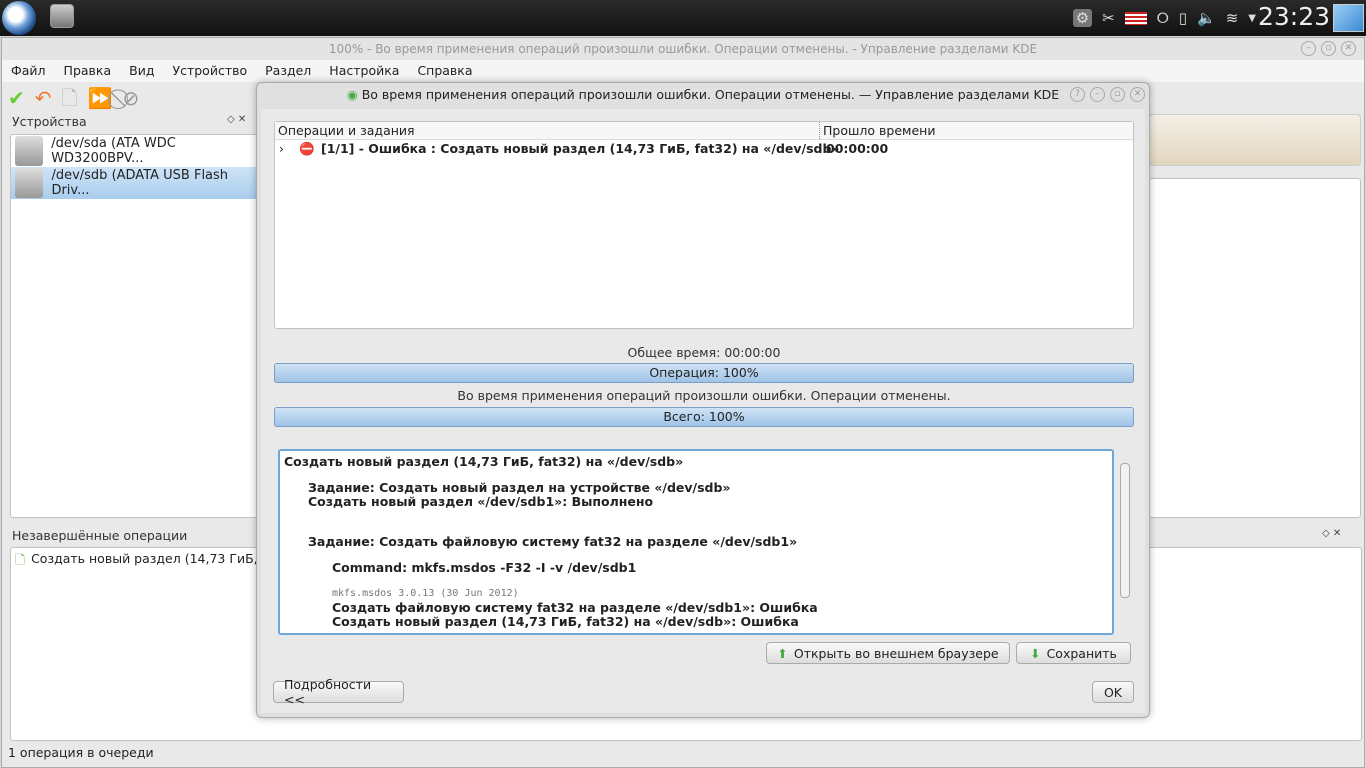 The image size is (1366, 768). Describe the element at coordinates (289, 149) in the screenshot. I see `expand-icon: ›` at that location.